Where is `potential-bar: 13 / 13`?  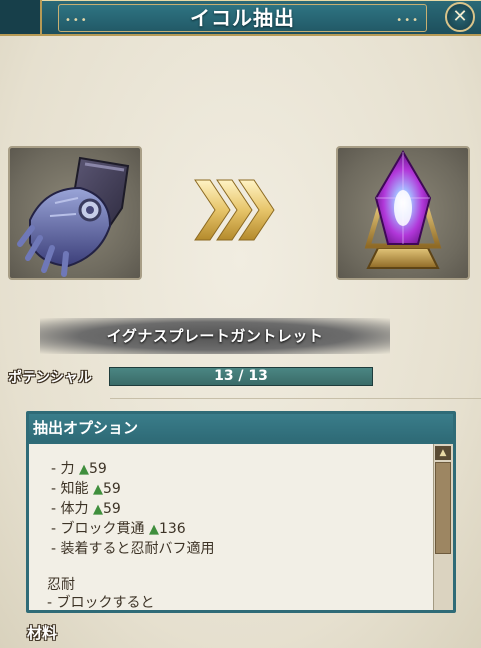 potential-bar: 13 / 13 is located at coordinates (241, 376).